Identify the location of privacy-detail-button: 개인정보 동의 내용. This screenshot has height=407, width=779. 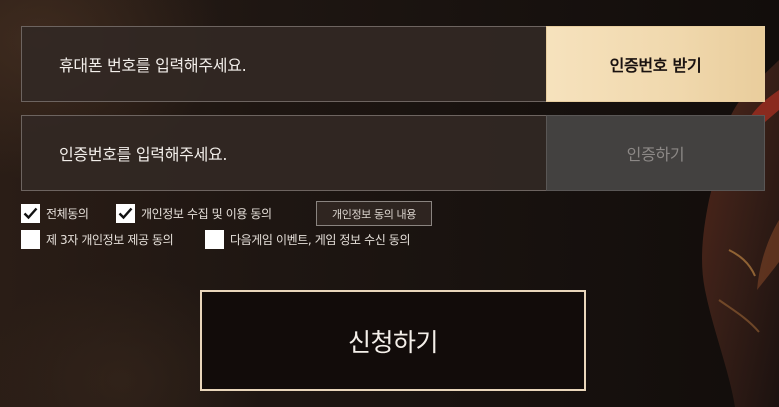
(374, 213).